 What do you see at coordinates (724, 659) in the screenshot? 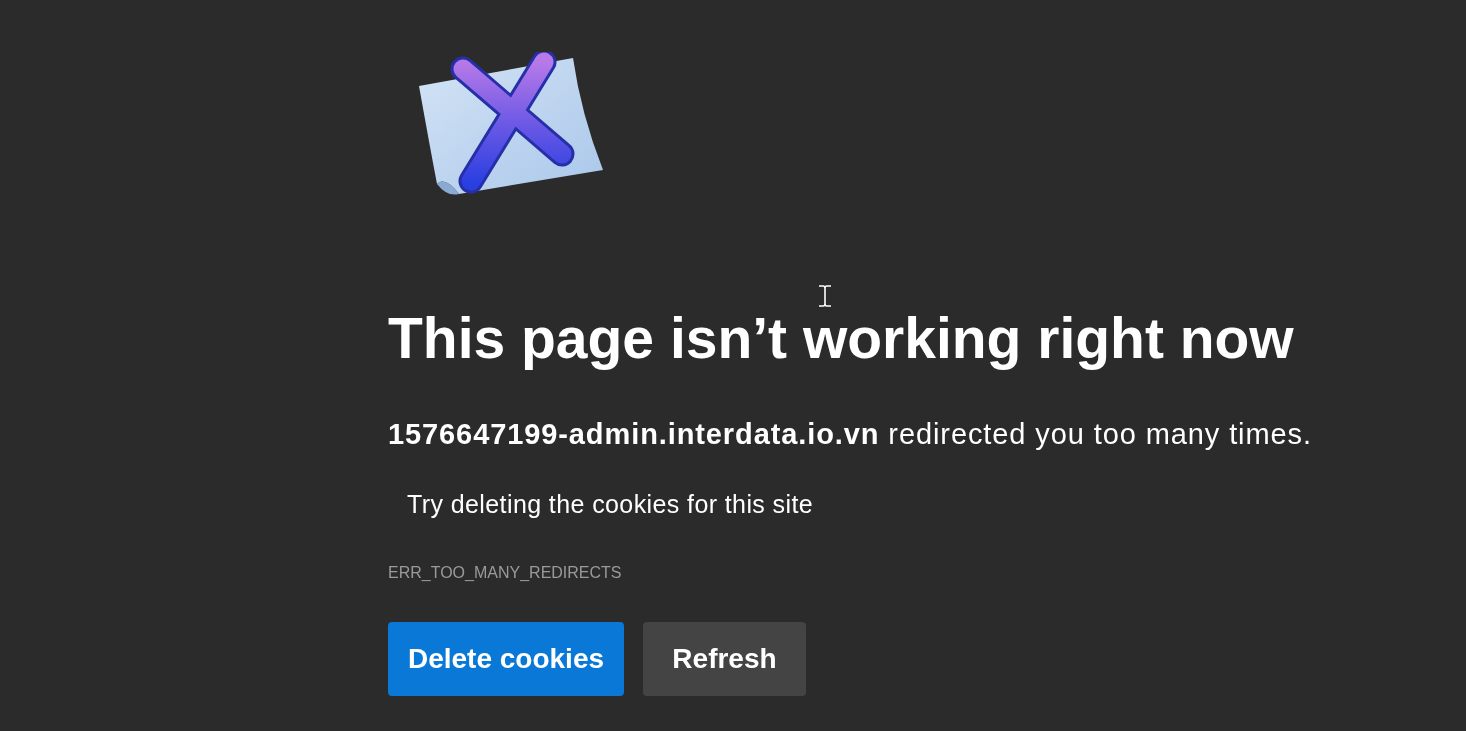
I see `refresh-button: Refresh` at bounding box center [724, 659].